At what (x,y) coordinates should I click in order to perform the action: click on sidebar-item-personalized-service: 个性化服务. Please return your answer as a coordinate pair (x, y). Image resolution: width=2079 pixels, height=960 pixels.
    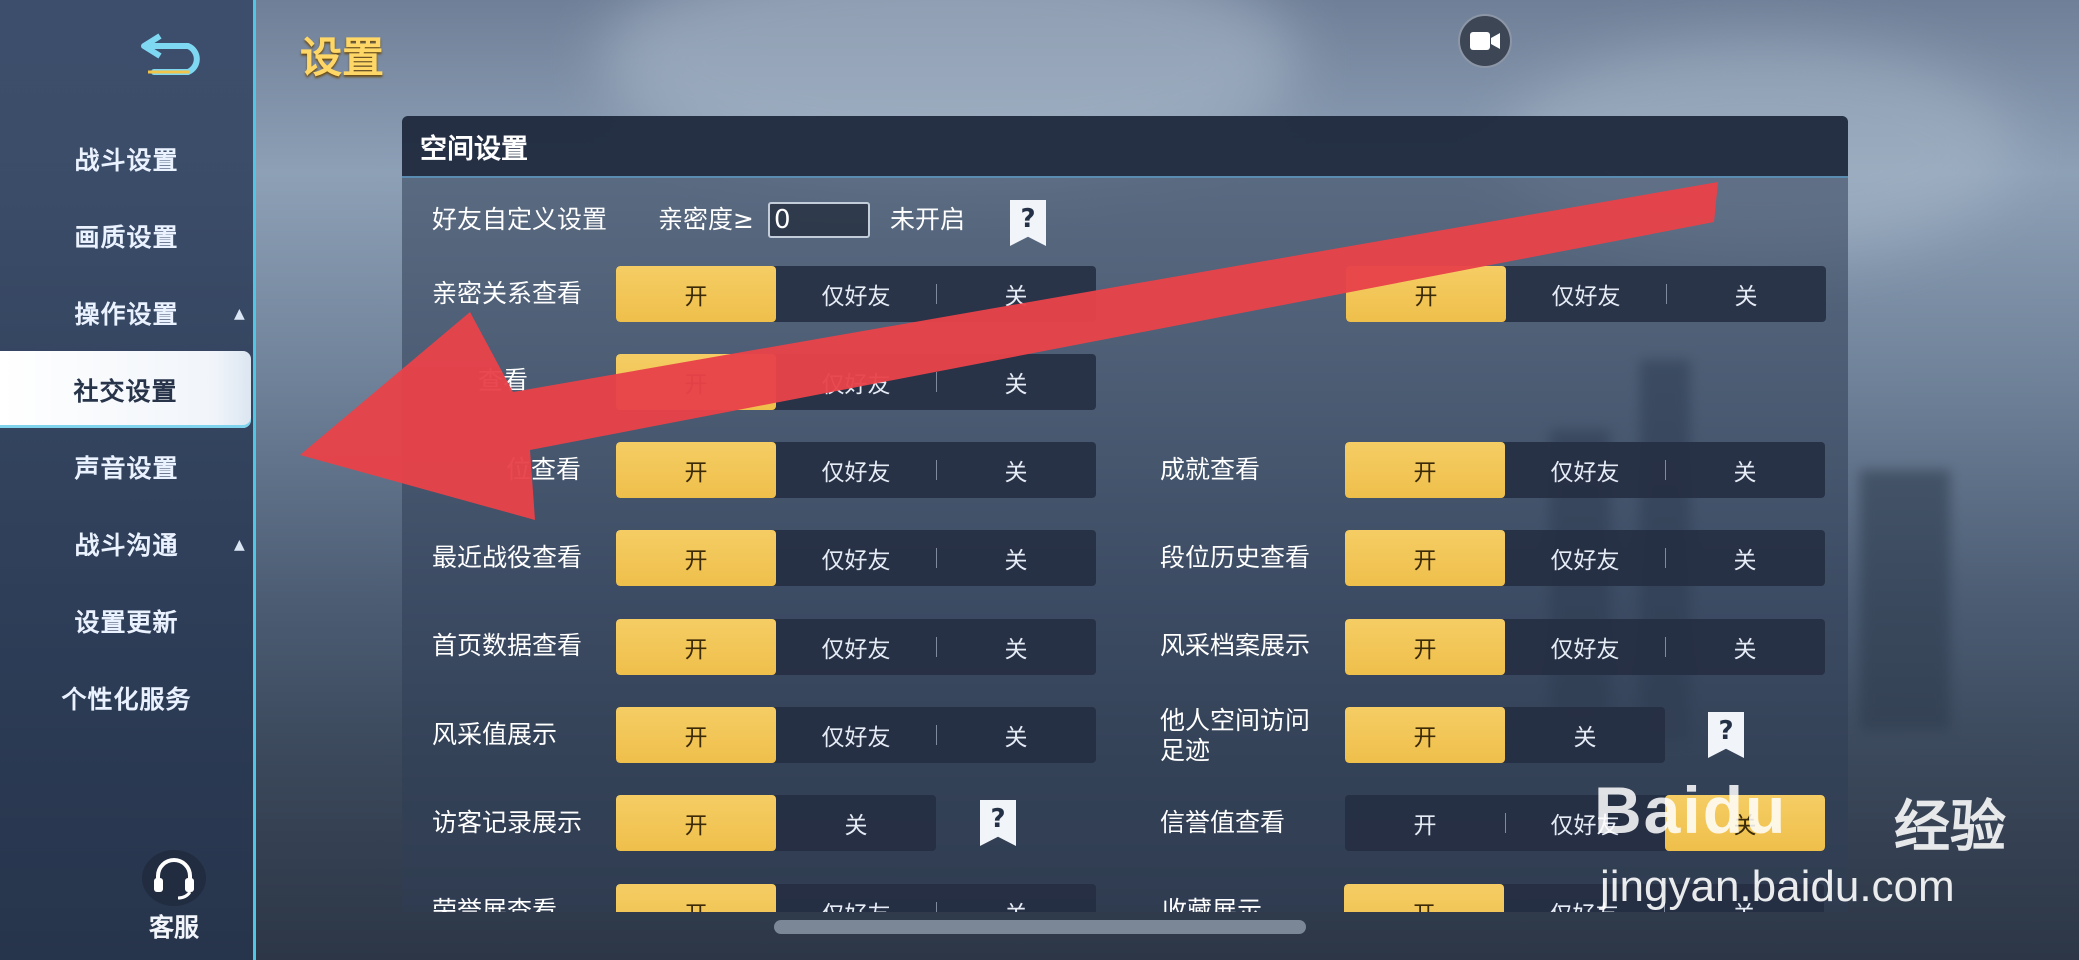
    Looking at the image, I should click on (126, 697).